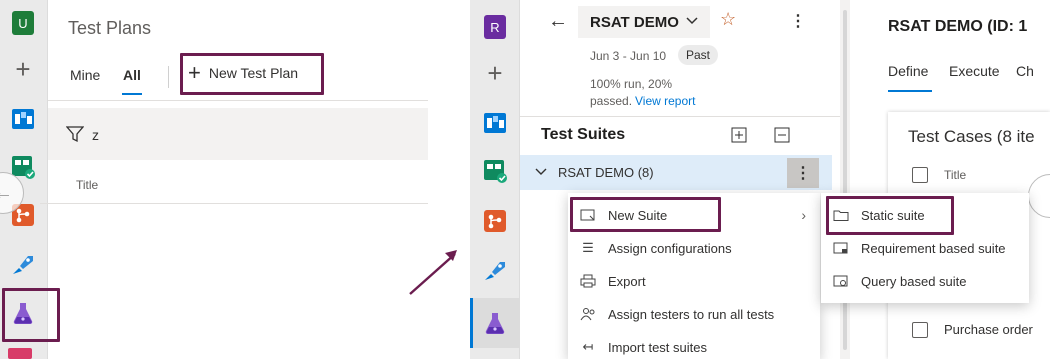 The image size is (1050, 359). Describe the element at coordinates (238, 100) in the screenshot. I see `header-divider` at that location.